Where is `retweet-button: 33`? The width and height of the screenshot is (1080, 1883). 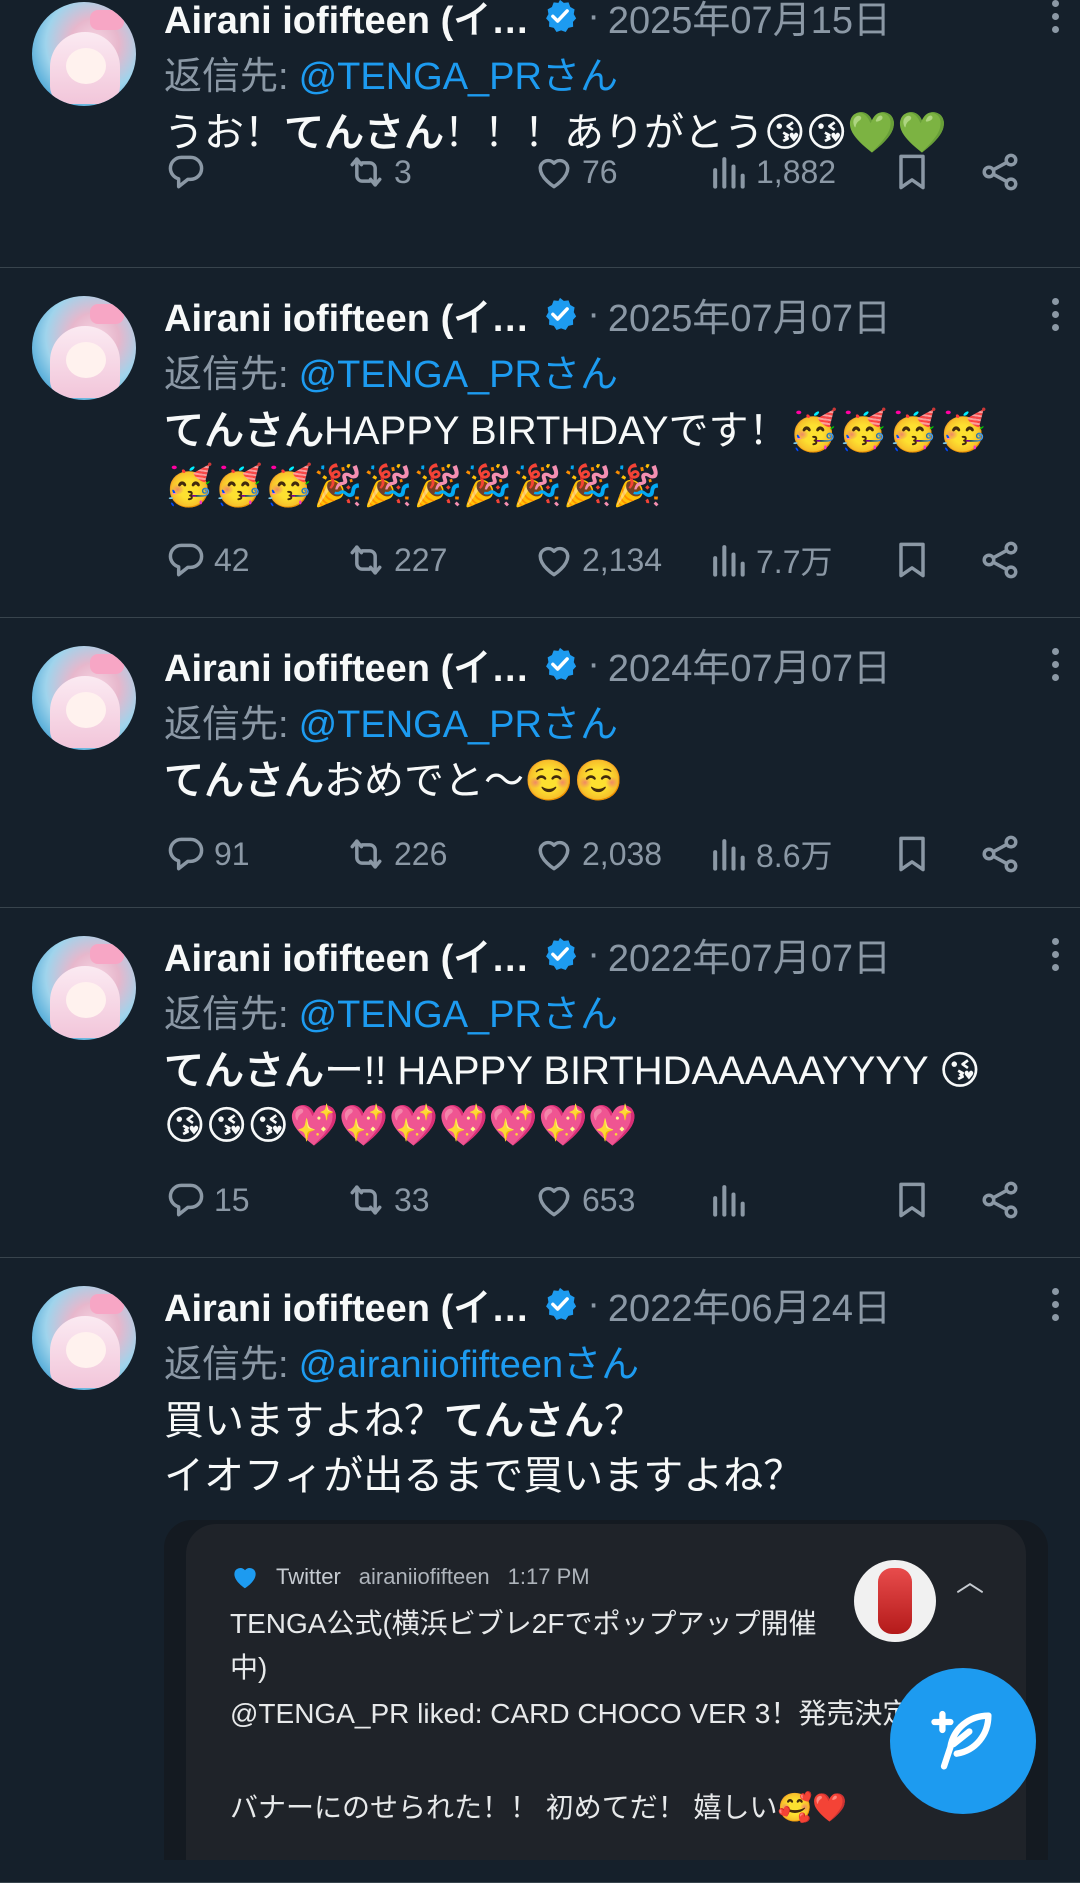 retweet-button: 33 is located at coordinates (387, 1200).